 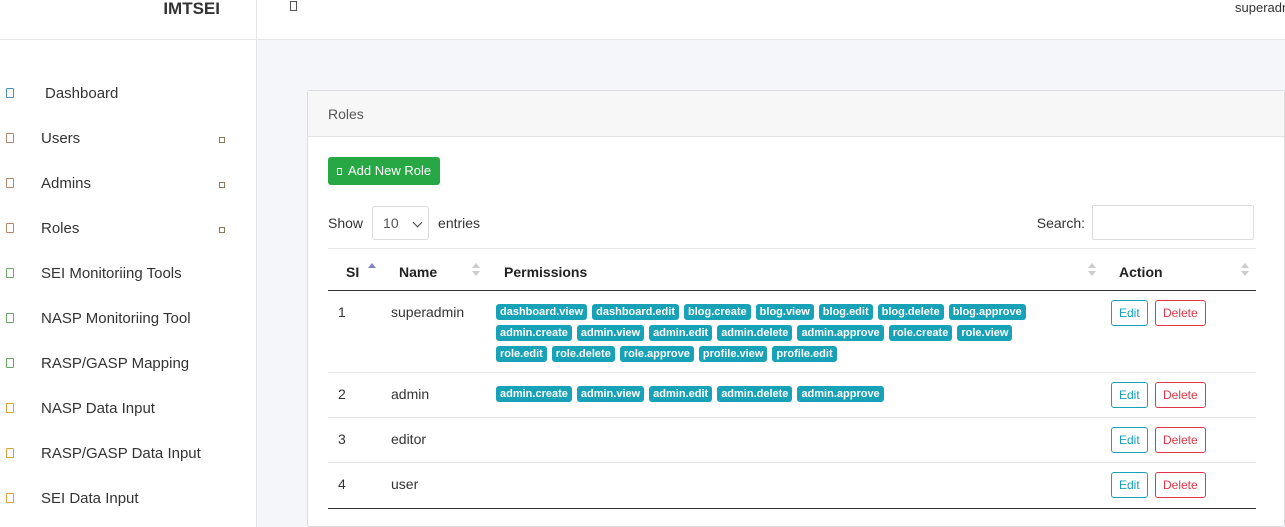 I want to click on sidebar-item-label: NASP Data Input, so click(x=98, y=408).